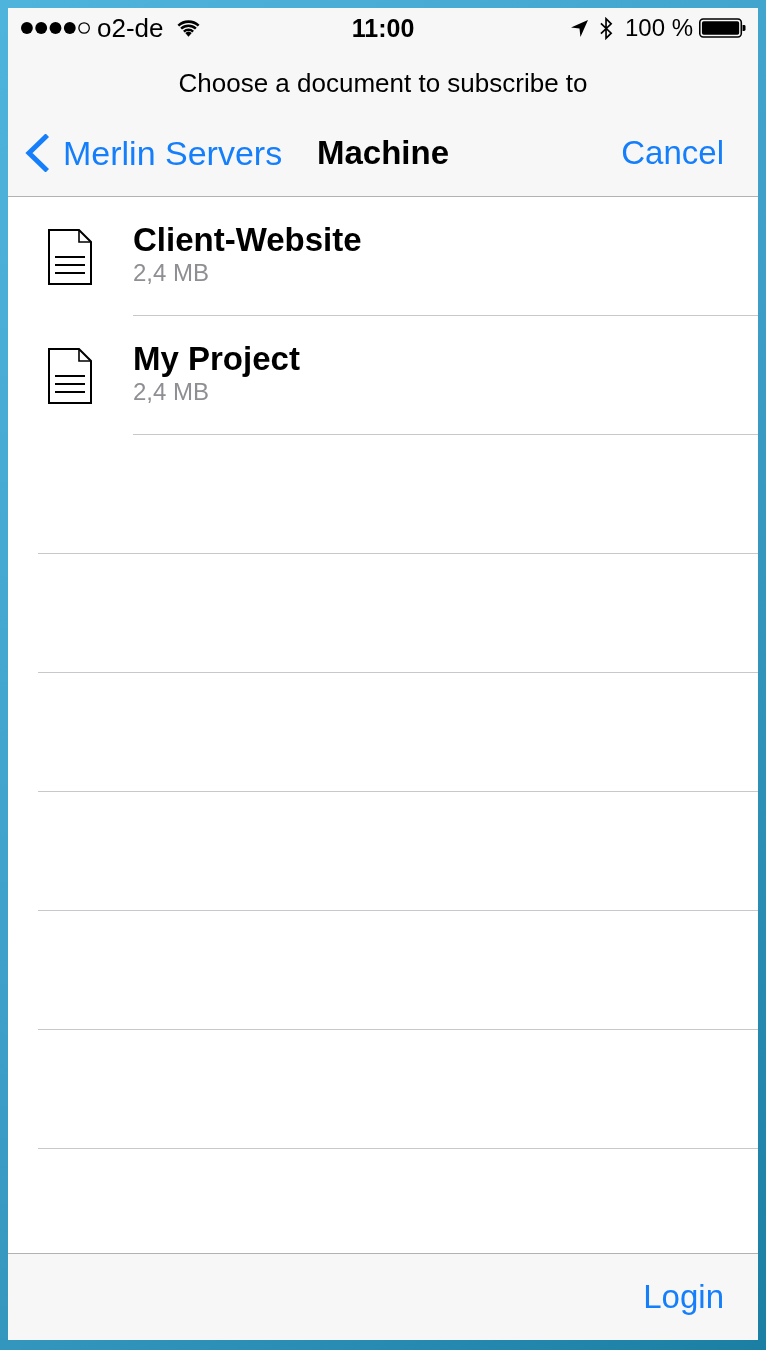 This screenshot has height=1350, width=766. Describe the element at coordinates (37, 153) in the screenshot. I see `chevron-left-icon` at that location.